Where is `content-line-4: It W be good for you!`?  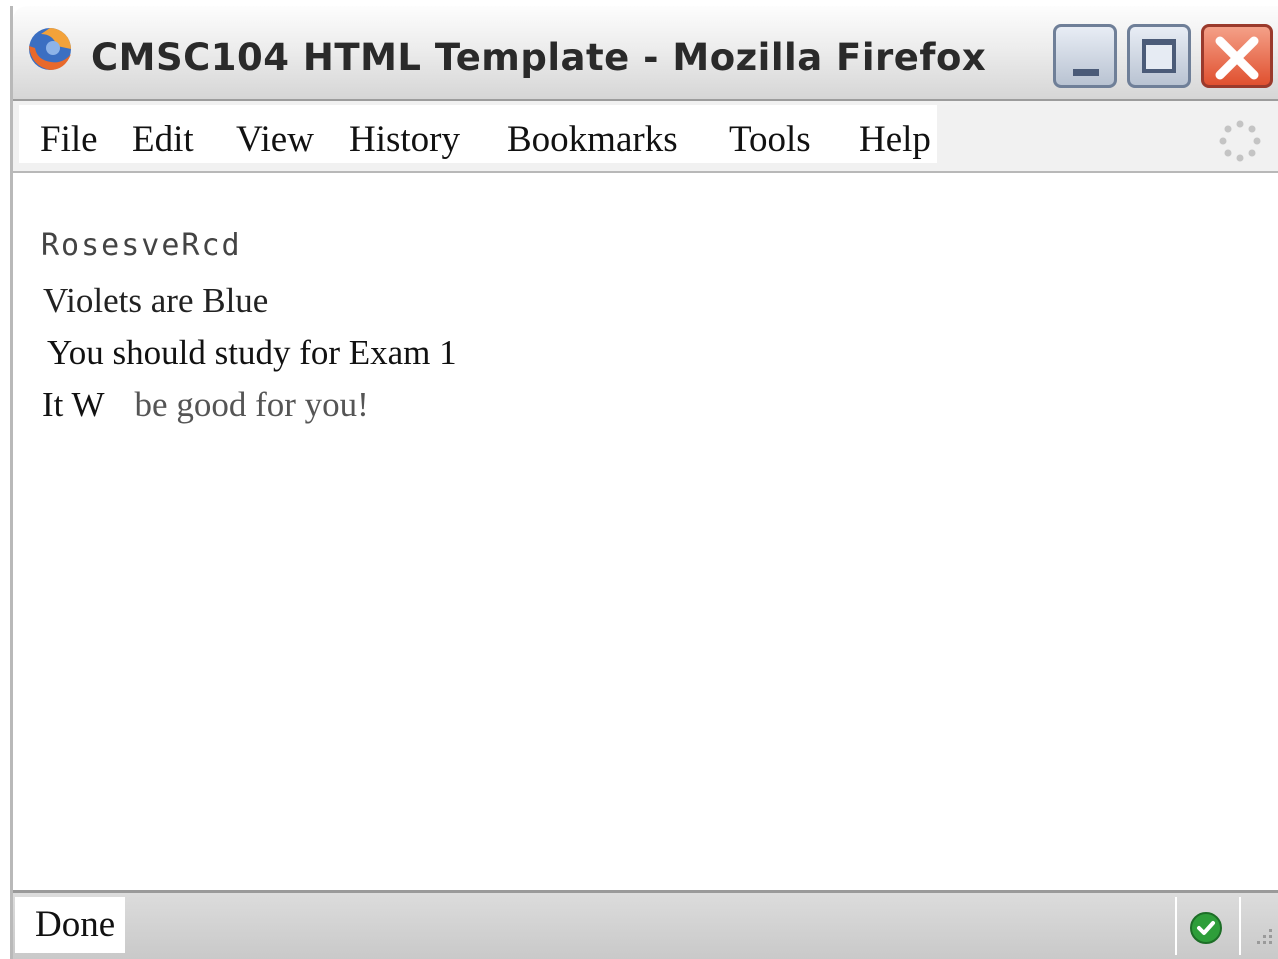
content-line-4: It W be good for you! is located at coordinates (205, 404).